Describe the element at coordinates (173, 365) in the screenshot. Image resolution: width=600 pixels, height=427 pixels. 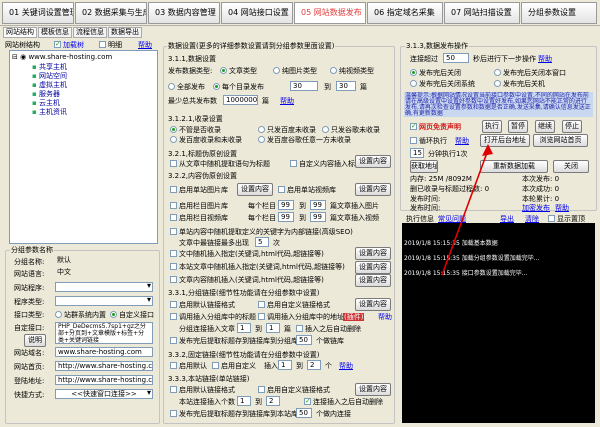
I see `fixed-default-checkbox` at that location.